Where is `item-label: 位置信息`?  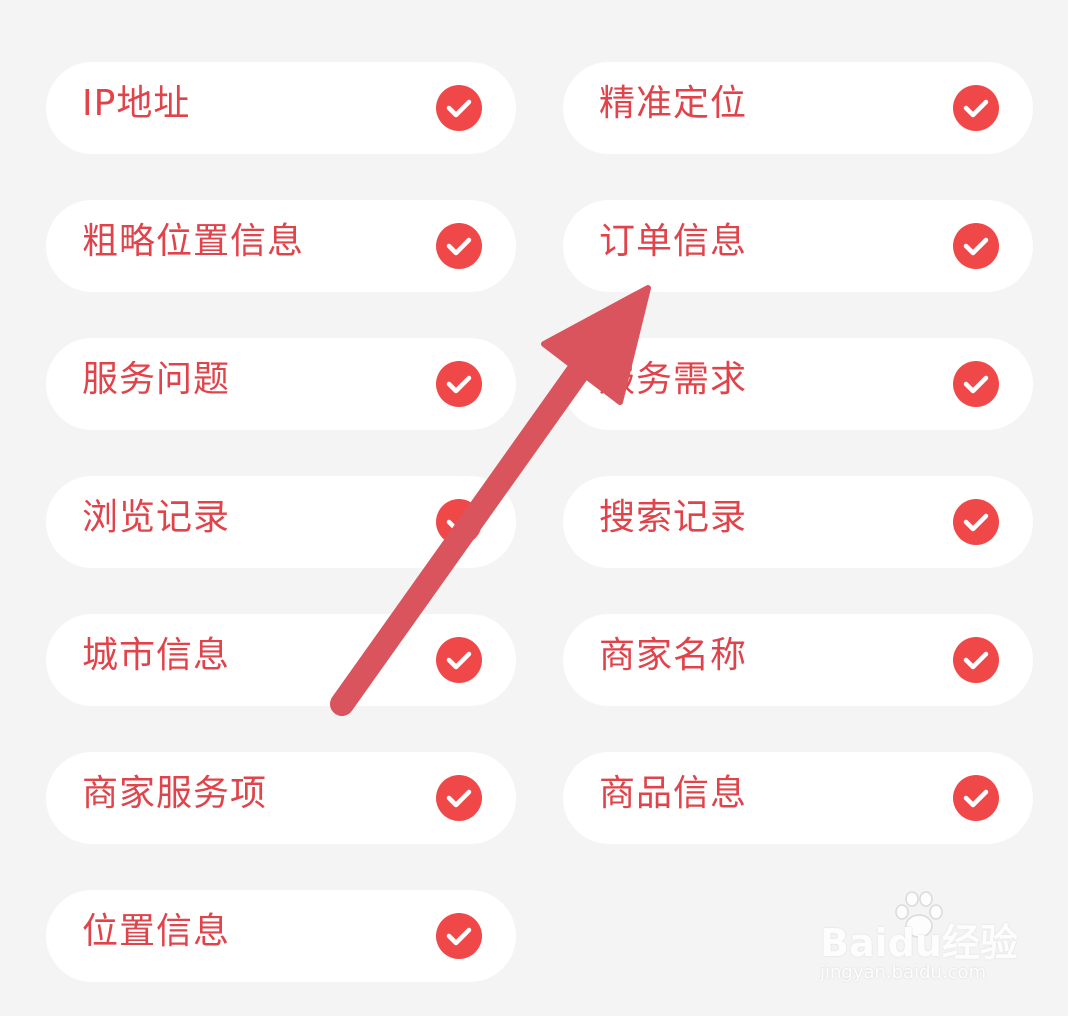
item-label: 位置信息 is located at coordinates (156, 931).